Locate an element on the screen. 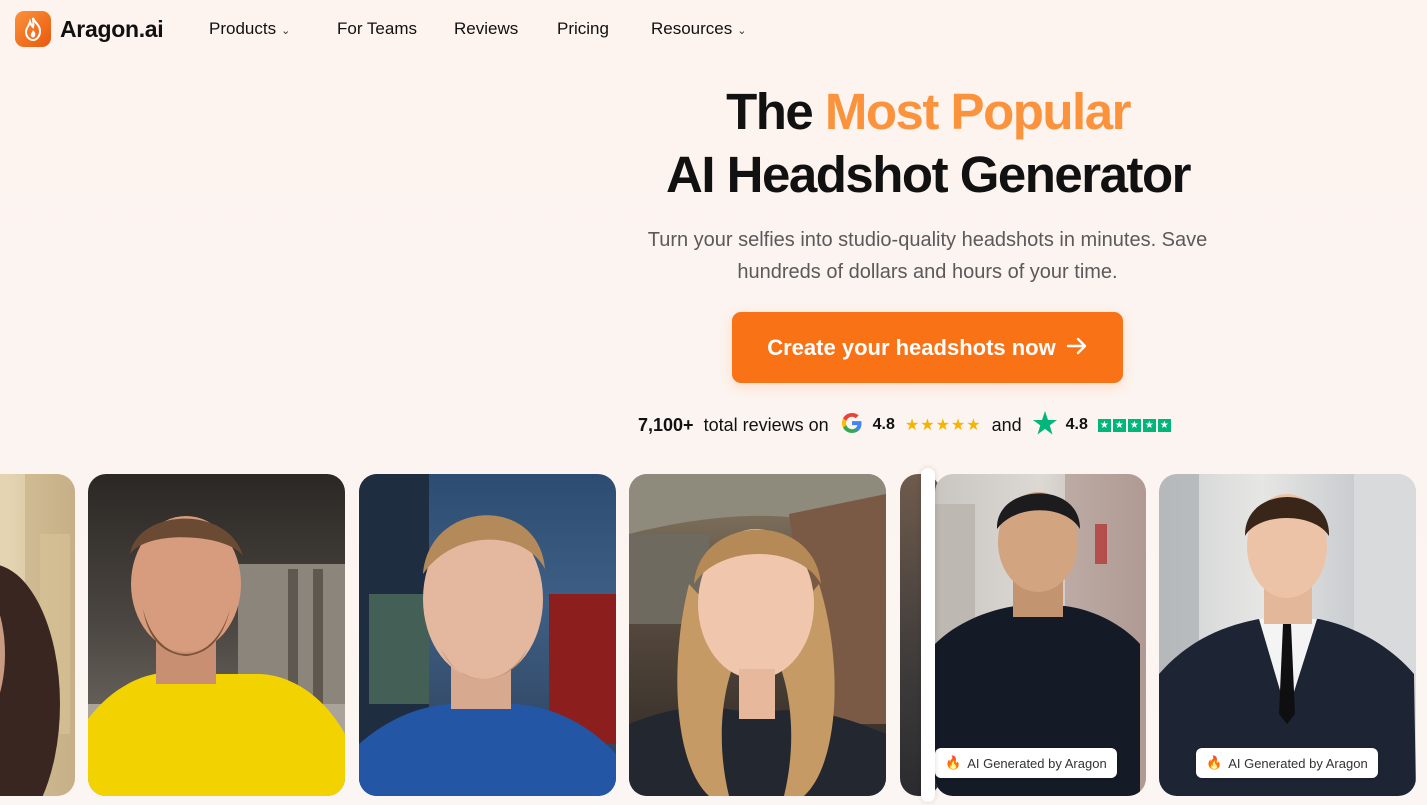  trustpilot-rating: 4.8 is located at coordinates (1076, 424).